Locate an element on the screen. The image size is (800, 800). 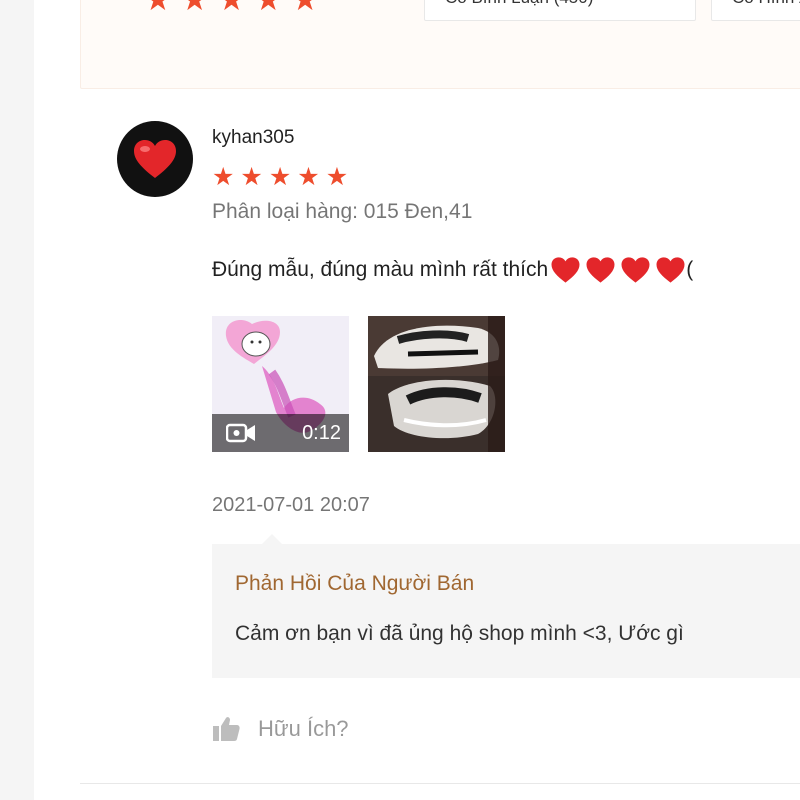
review-comment: Đúng mẫu, đúng màu mình rất thích ( is located at coordinates (452, 270).